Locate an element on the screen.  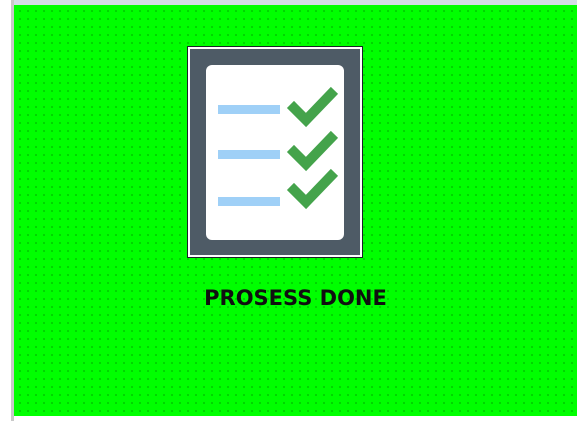
window-bottom-border is located at coordinates (295, 418).